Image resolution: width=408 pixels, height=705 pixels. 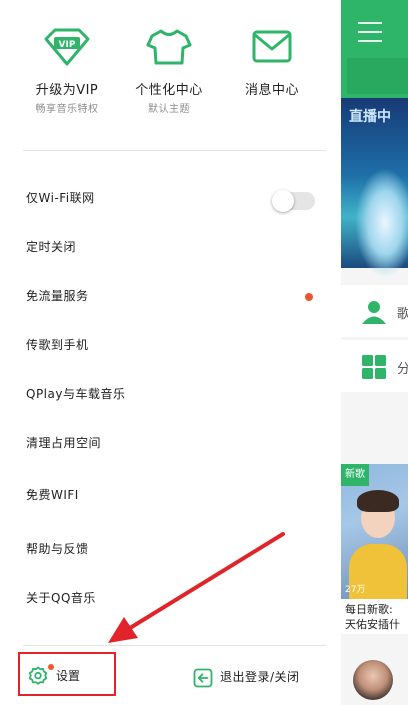 I want to click on settings-button: 设置, so click(x=67, y=674).